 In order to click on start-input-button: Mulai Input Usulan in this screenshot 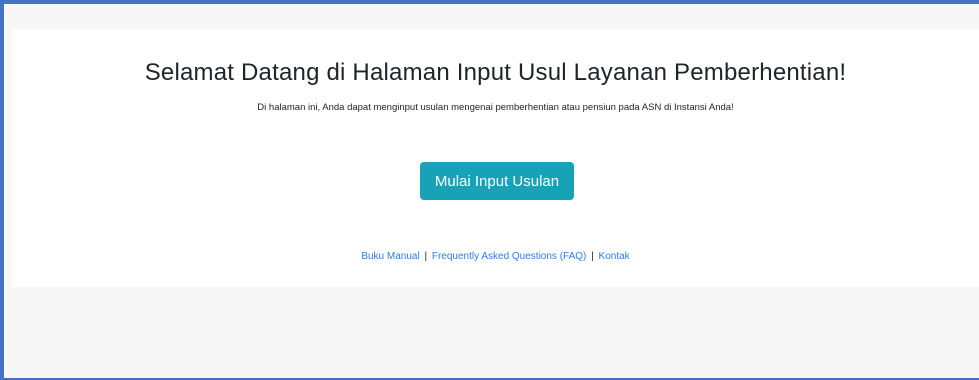, I will do `click(497, 181)`.